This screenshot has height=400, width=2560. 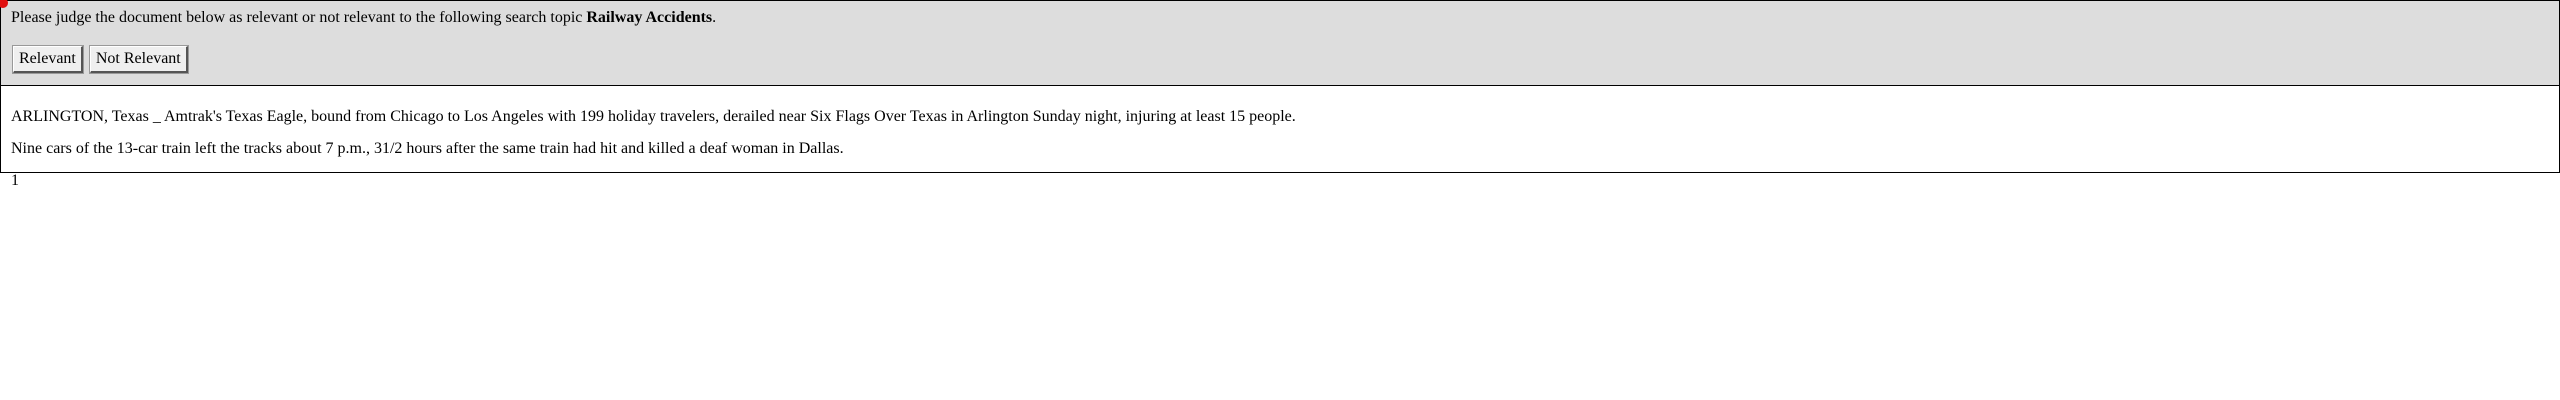 What do you see at coordinates (48, 59) in the screenshot?
I see `relevant-button: Relevant` at bounding box center [48, 59].